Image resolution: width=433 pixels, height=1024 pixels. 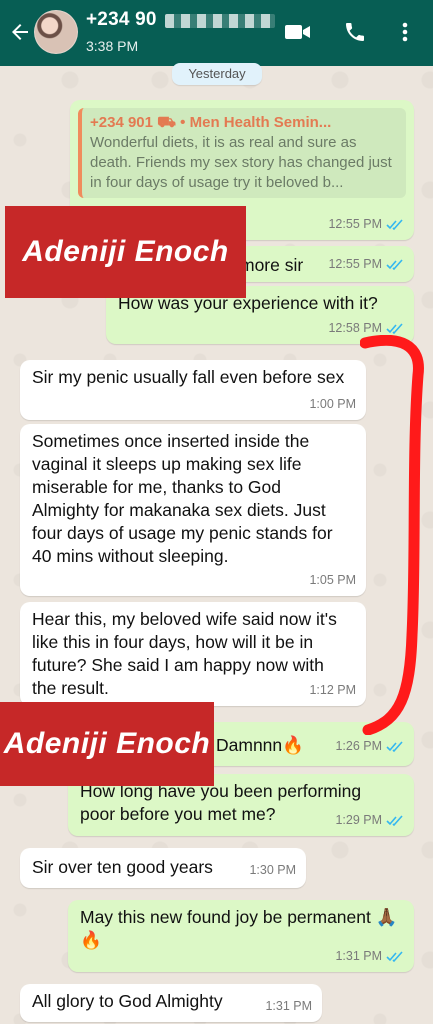 I want to click on date-separator: Yesterday, so click(x=217, y=74).